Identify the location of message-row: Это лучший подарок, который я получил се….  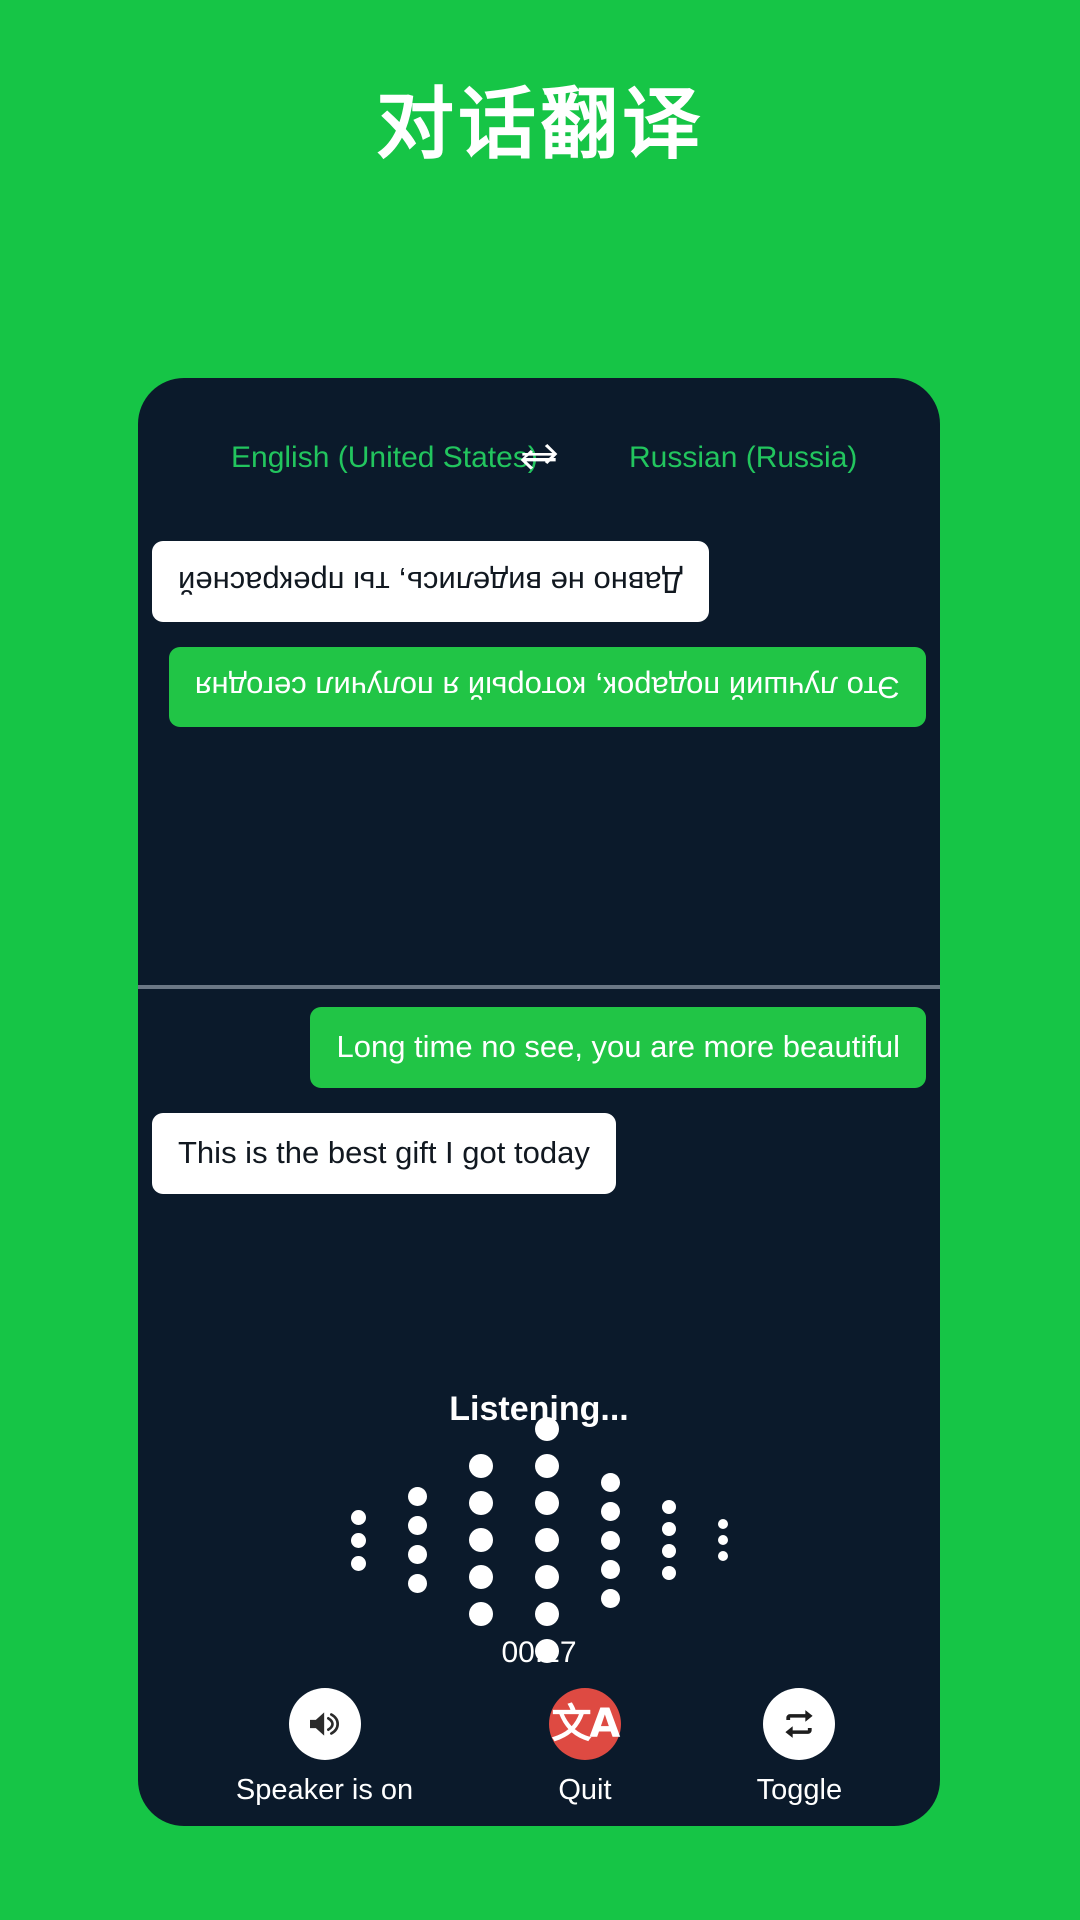
(539, 675).